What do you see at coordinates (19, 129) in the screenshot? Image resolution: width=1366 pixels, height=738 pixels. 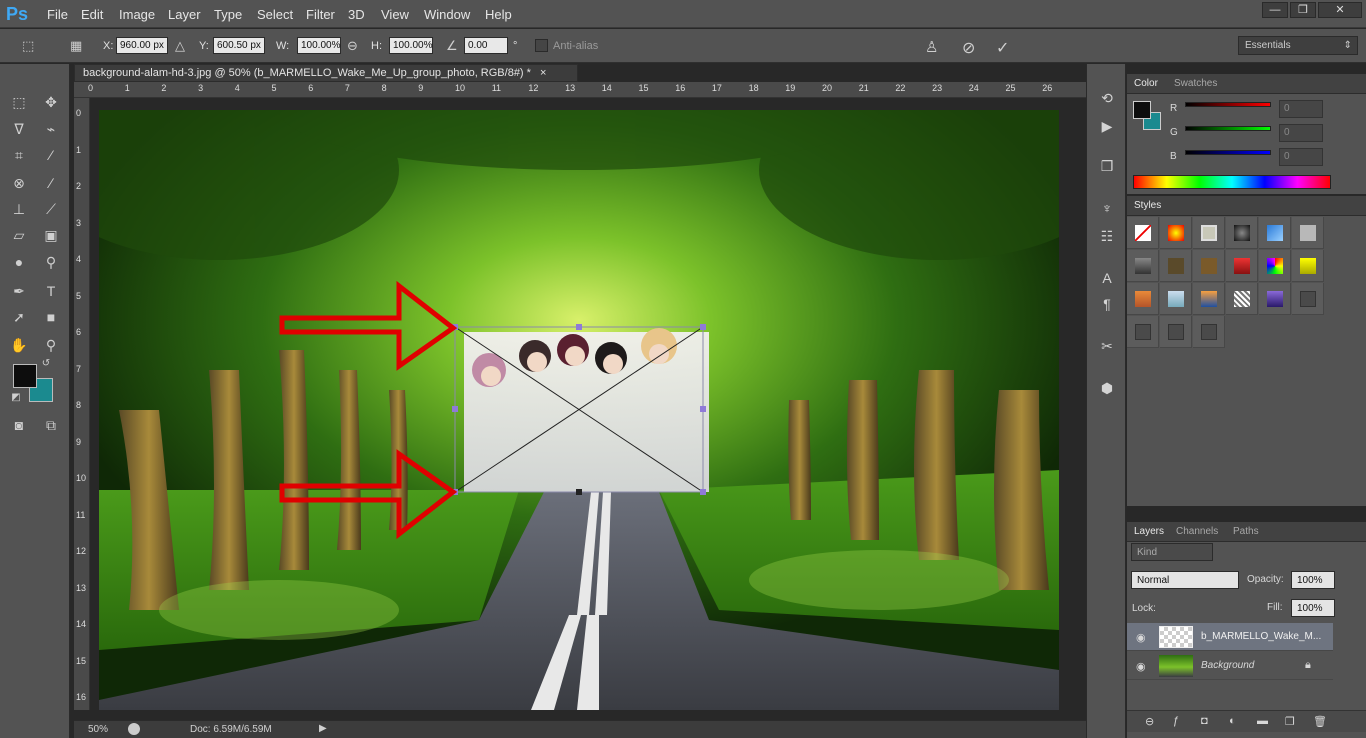 I see `lasso-tool-icon: ᐁ` at bounding box center [19, 129].